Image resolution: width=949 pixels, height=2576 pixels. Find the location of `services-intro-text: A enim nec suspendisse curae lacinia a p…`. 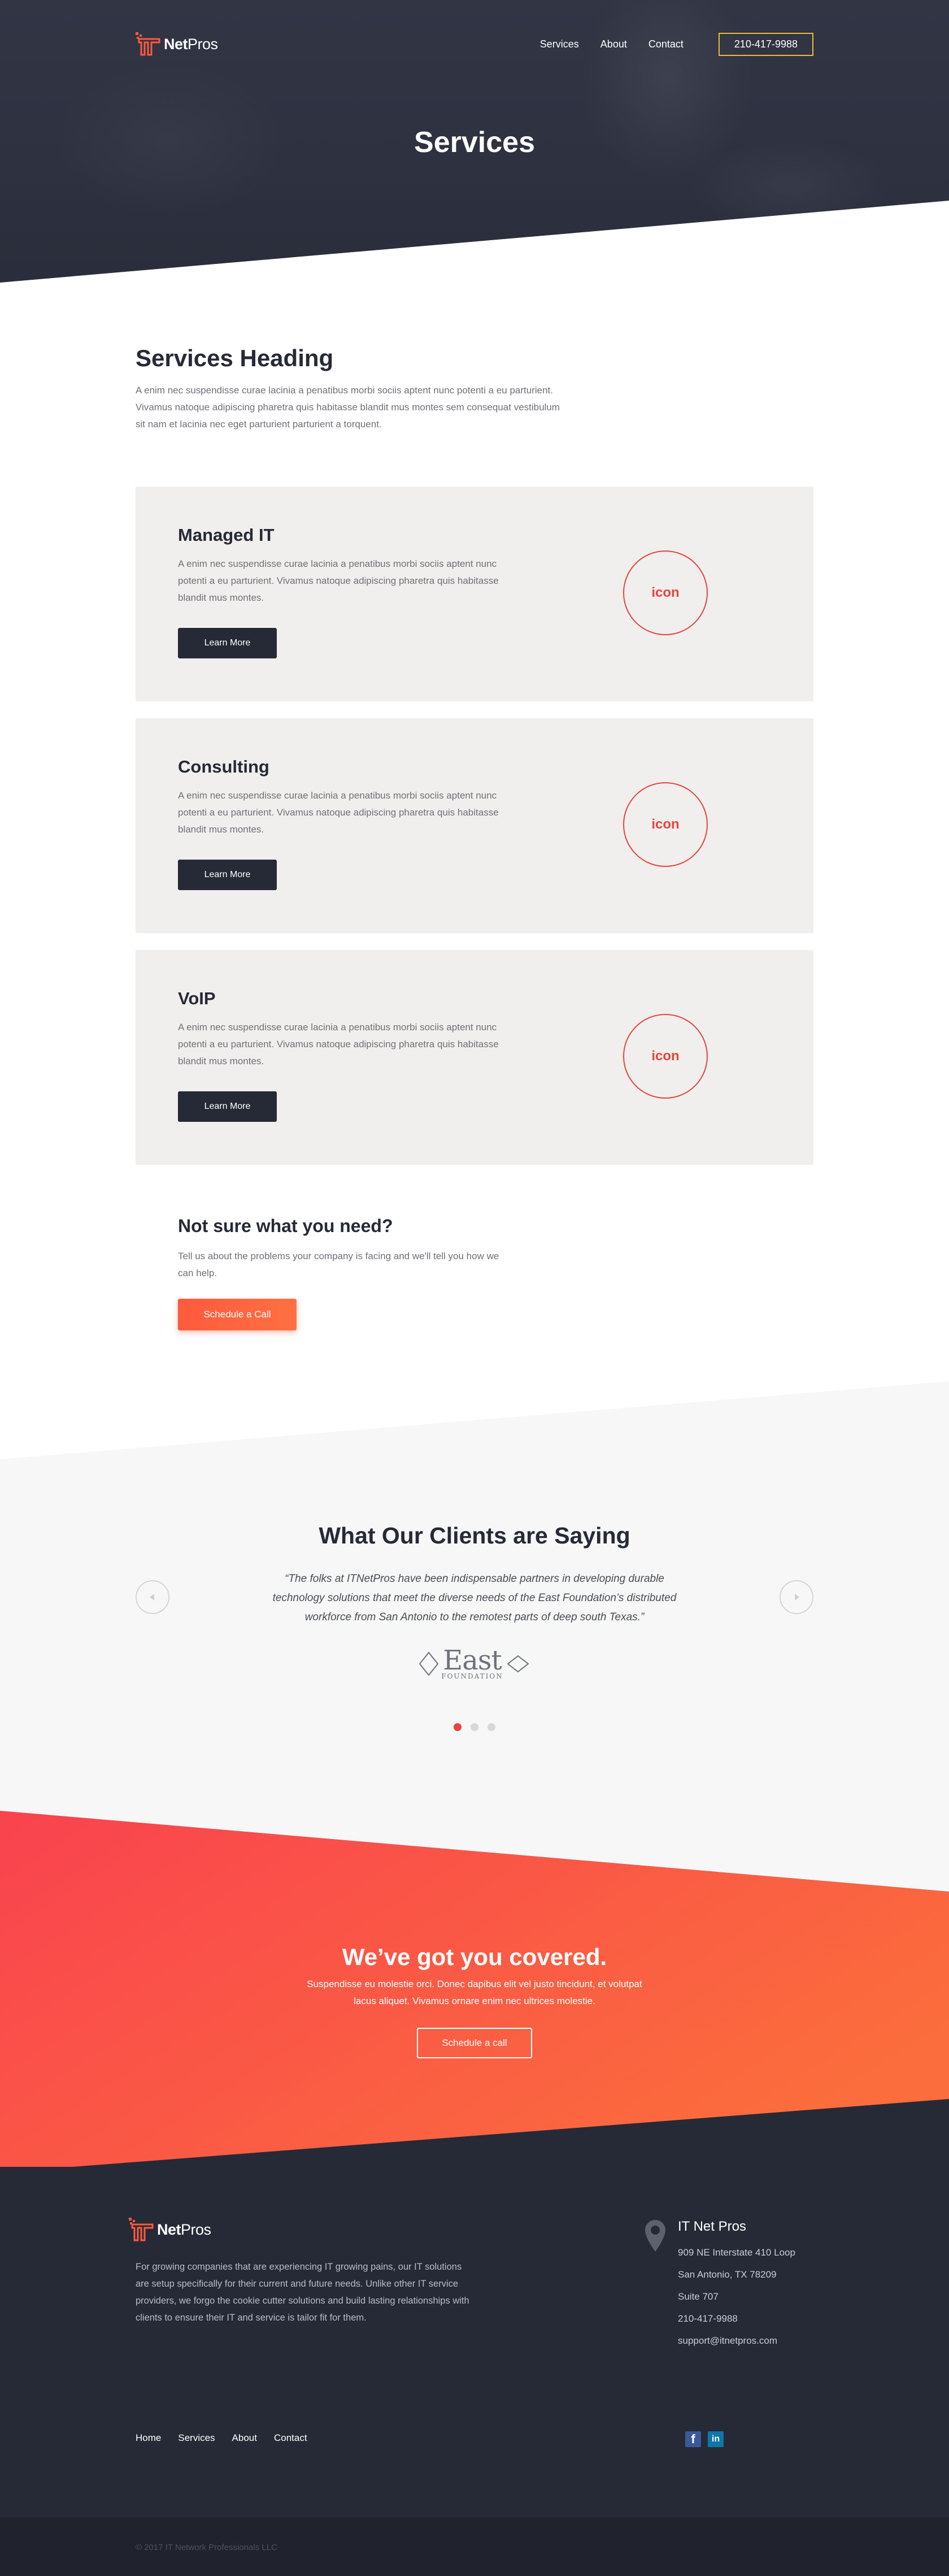

services-intro-text: A enim nec suspendisse curae lacinia a p… is located at coordinates (348, 407).